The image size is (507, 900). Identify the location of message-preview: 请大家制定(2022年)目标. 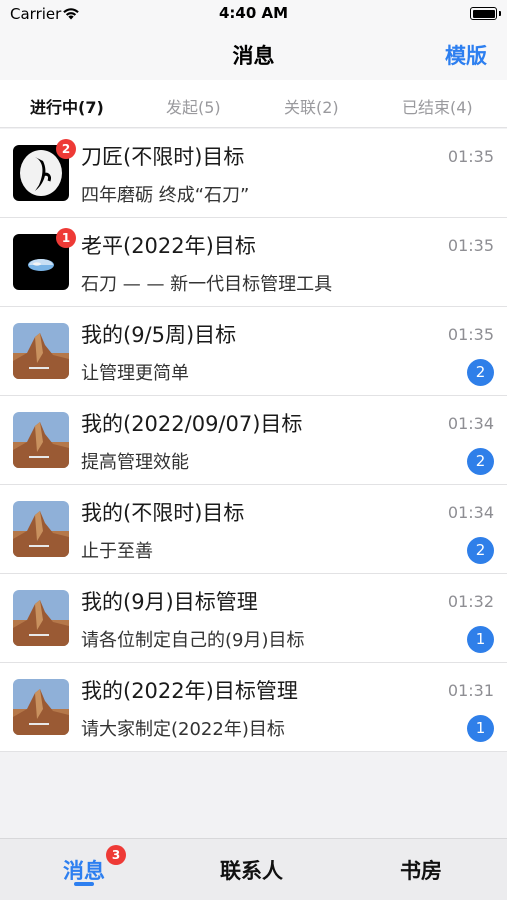
(183, 729).